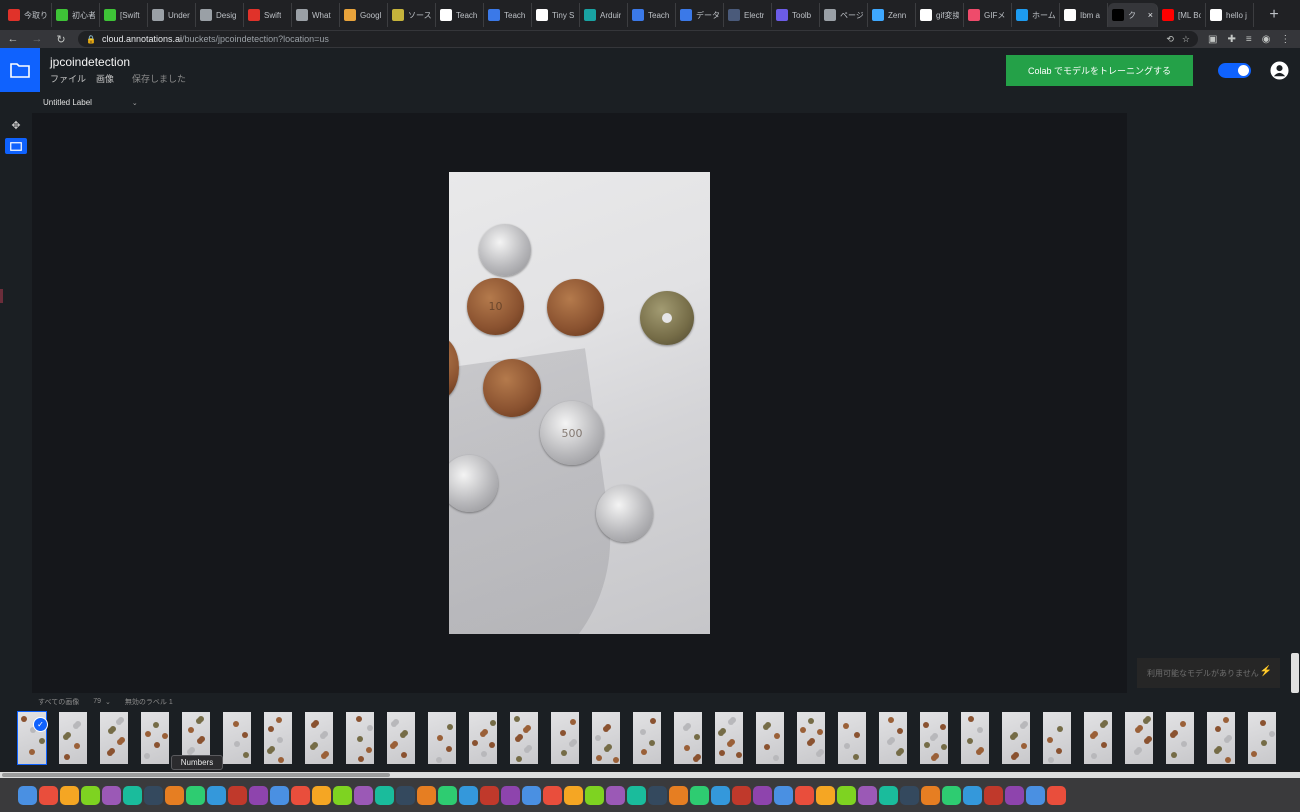 The image size is (1300, 812). I want to click on safari-icon, so click(636, 795).